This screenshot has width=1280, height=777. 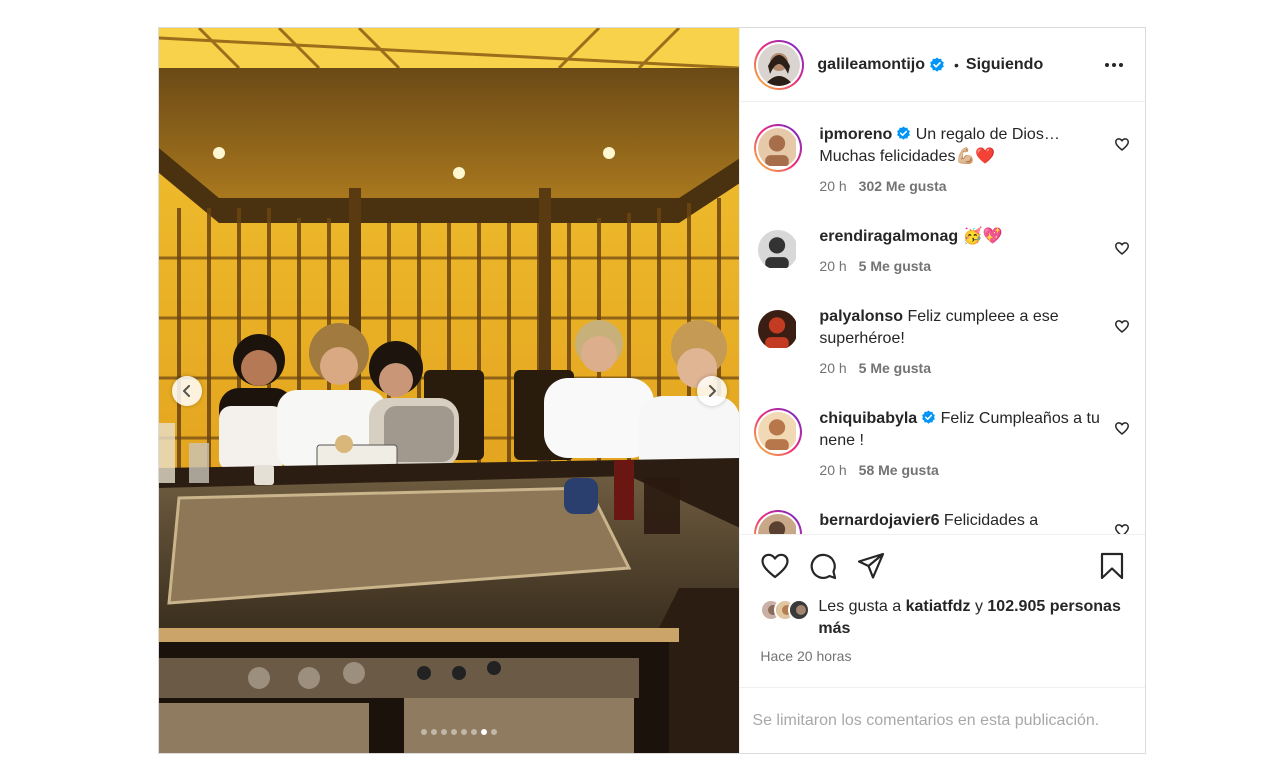 What do you see at coordinates (868, 418) in the screenshot?
I see `comment-username: chiquibabyla` at bounding box center [868, 418].